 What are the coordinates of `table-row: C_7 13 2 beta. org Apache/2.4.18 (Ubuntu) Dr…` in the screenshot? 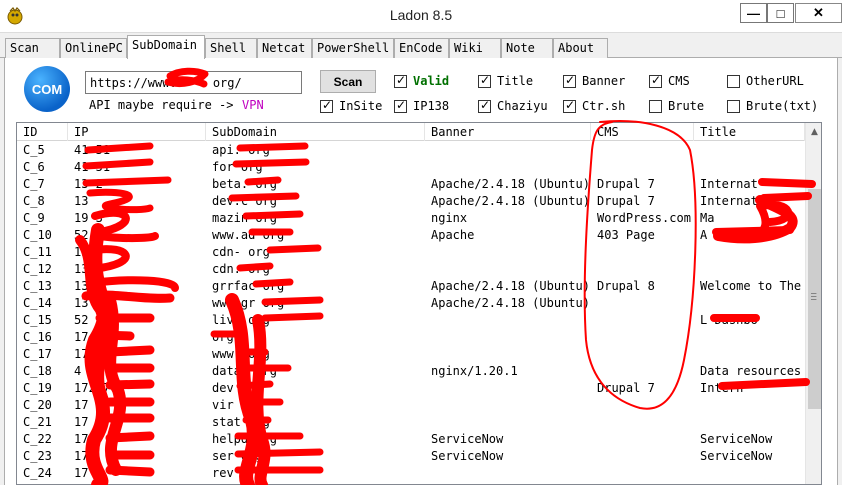 It's located at (411, 184).